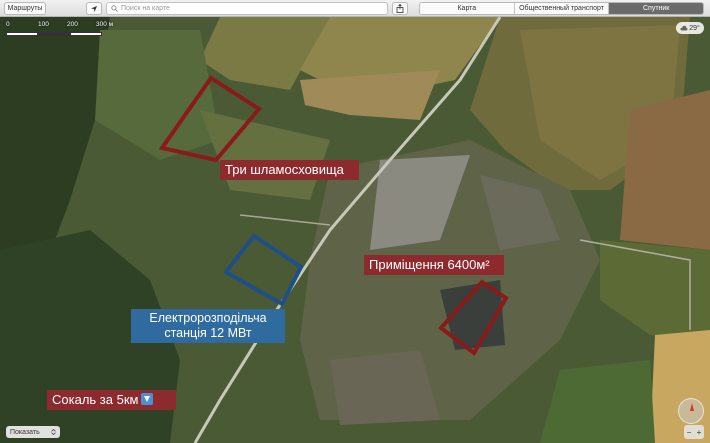 The image size is (710, 443). Describe the element at coordinates (53, 432) in the screenshot. I see `updown-chevron-icon` at that location.